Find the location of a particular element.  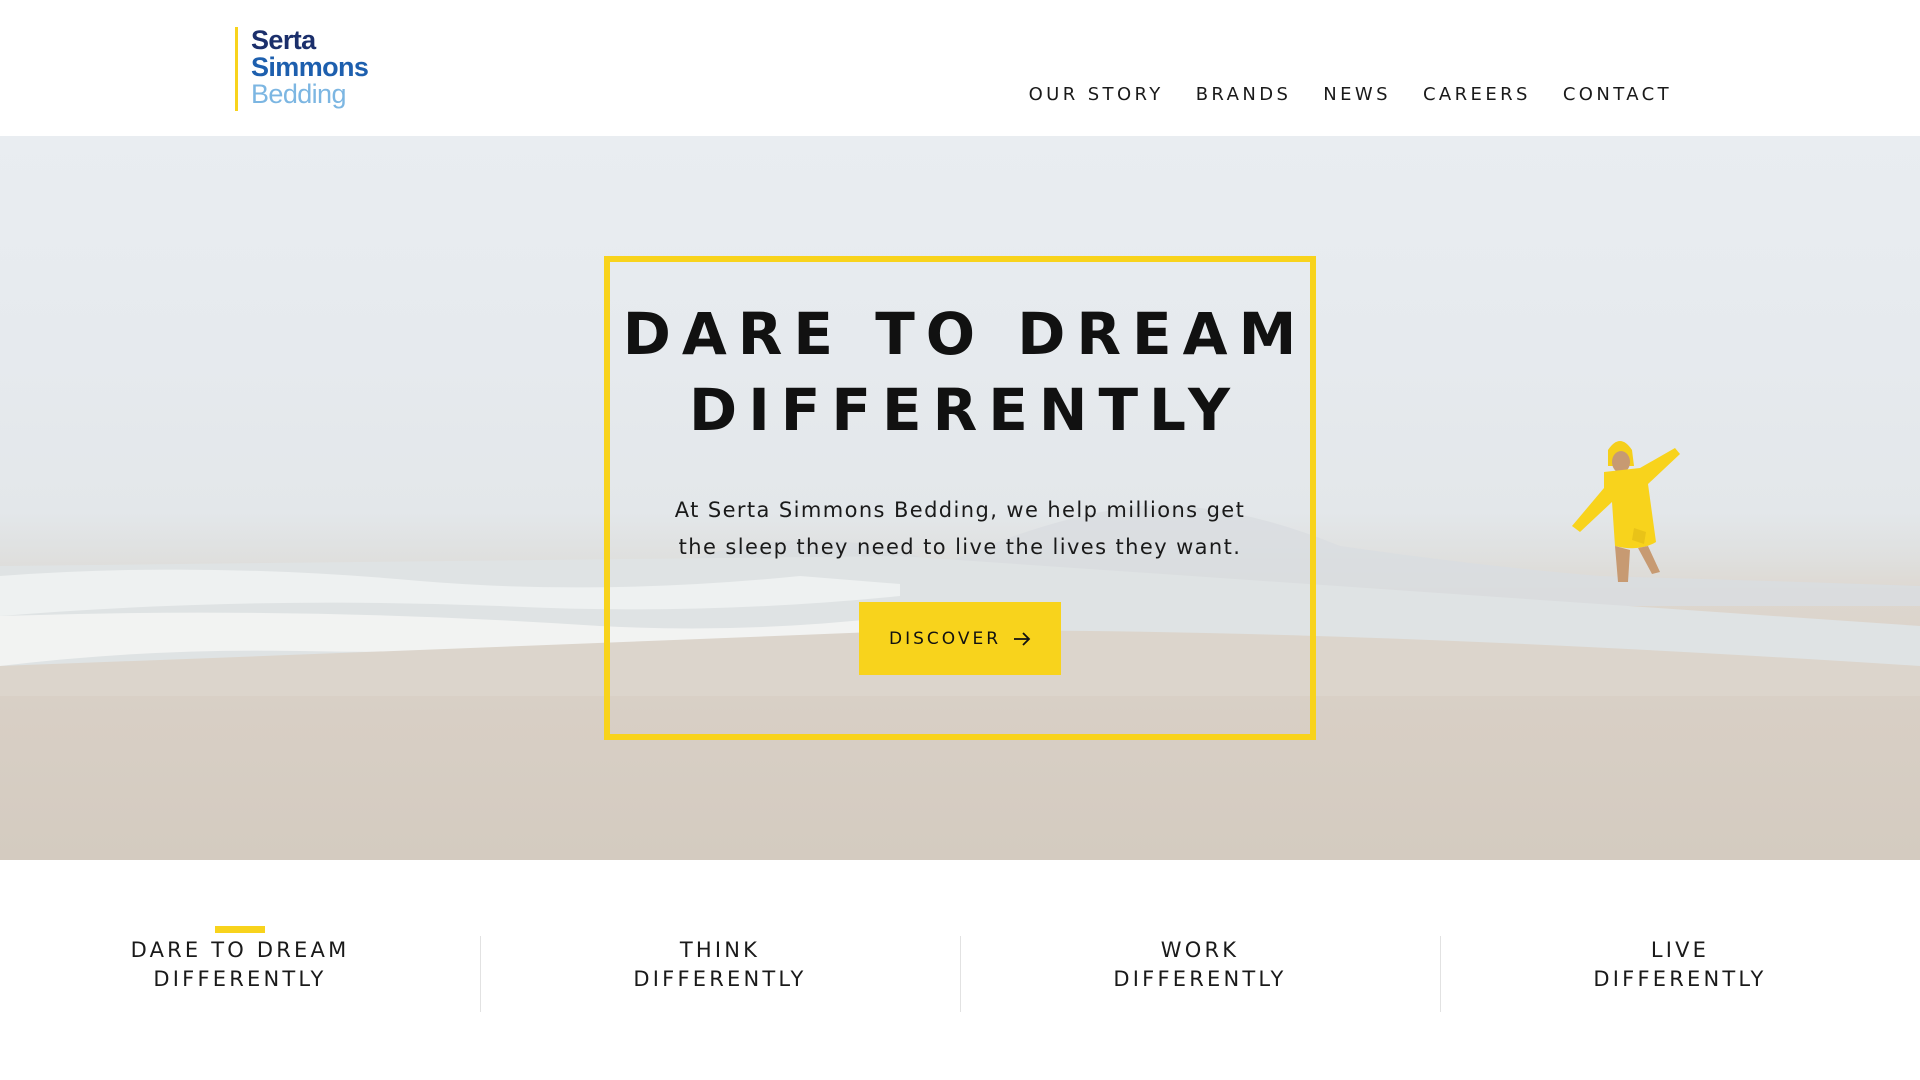

tab-live-differently: LIVE DIFFERENTLY is located at coordinates (1680, 974).